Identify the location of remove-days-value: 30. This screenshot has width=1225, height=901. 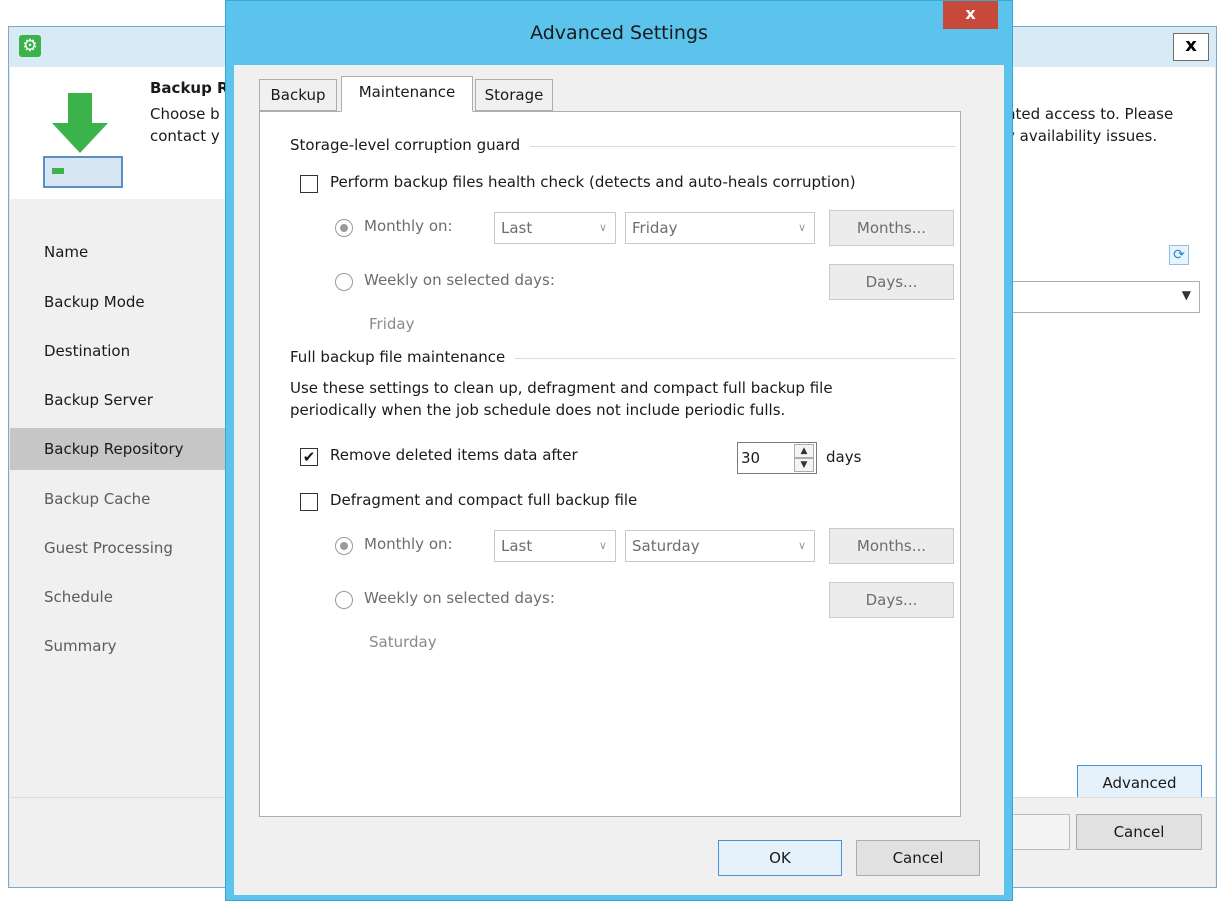
(751, 458).